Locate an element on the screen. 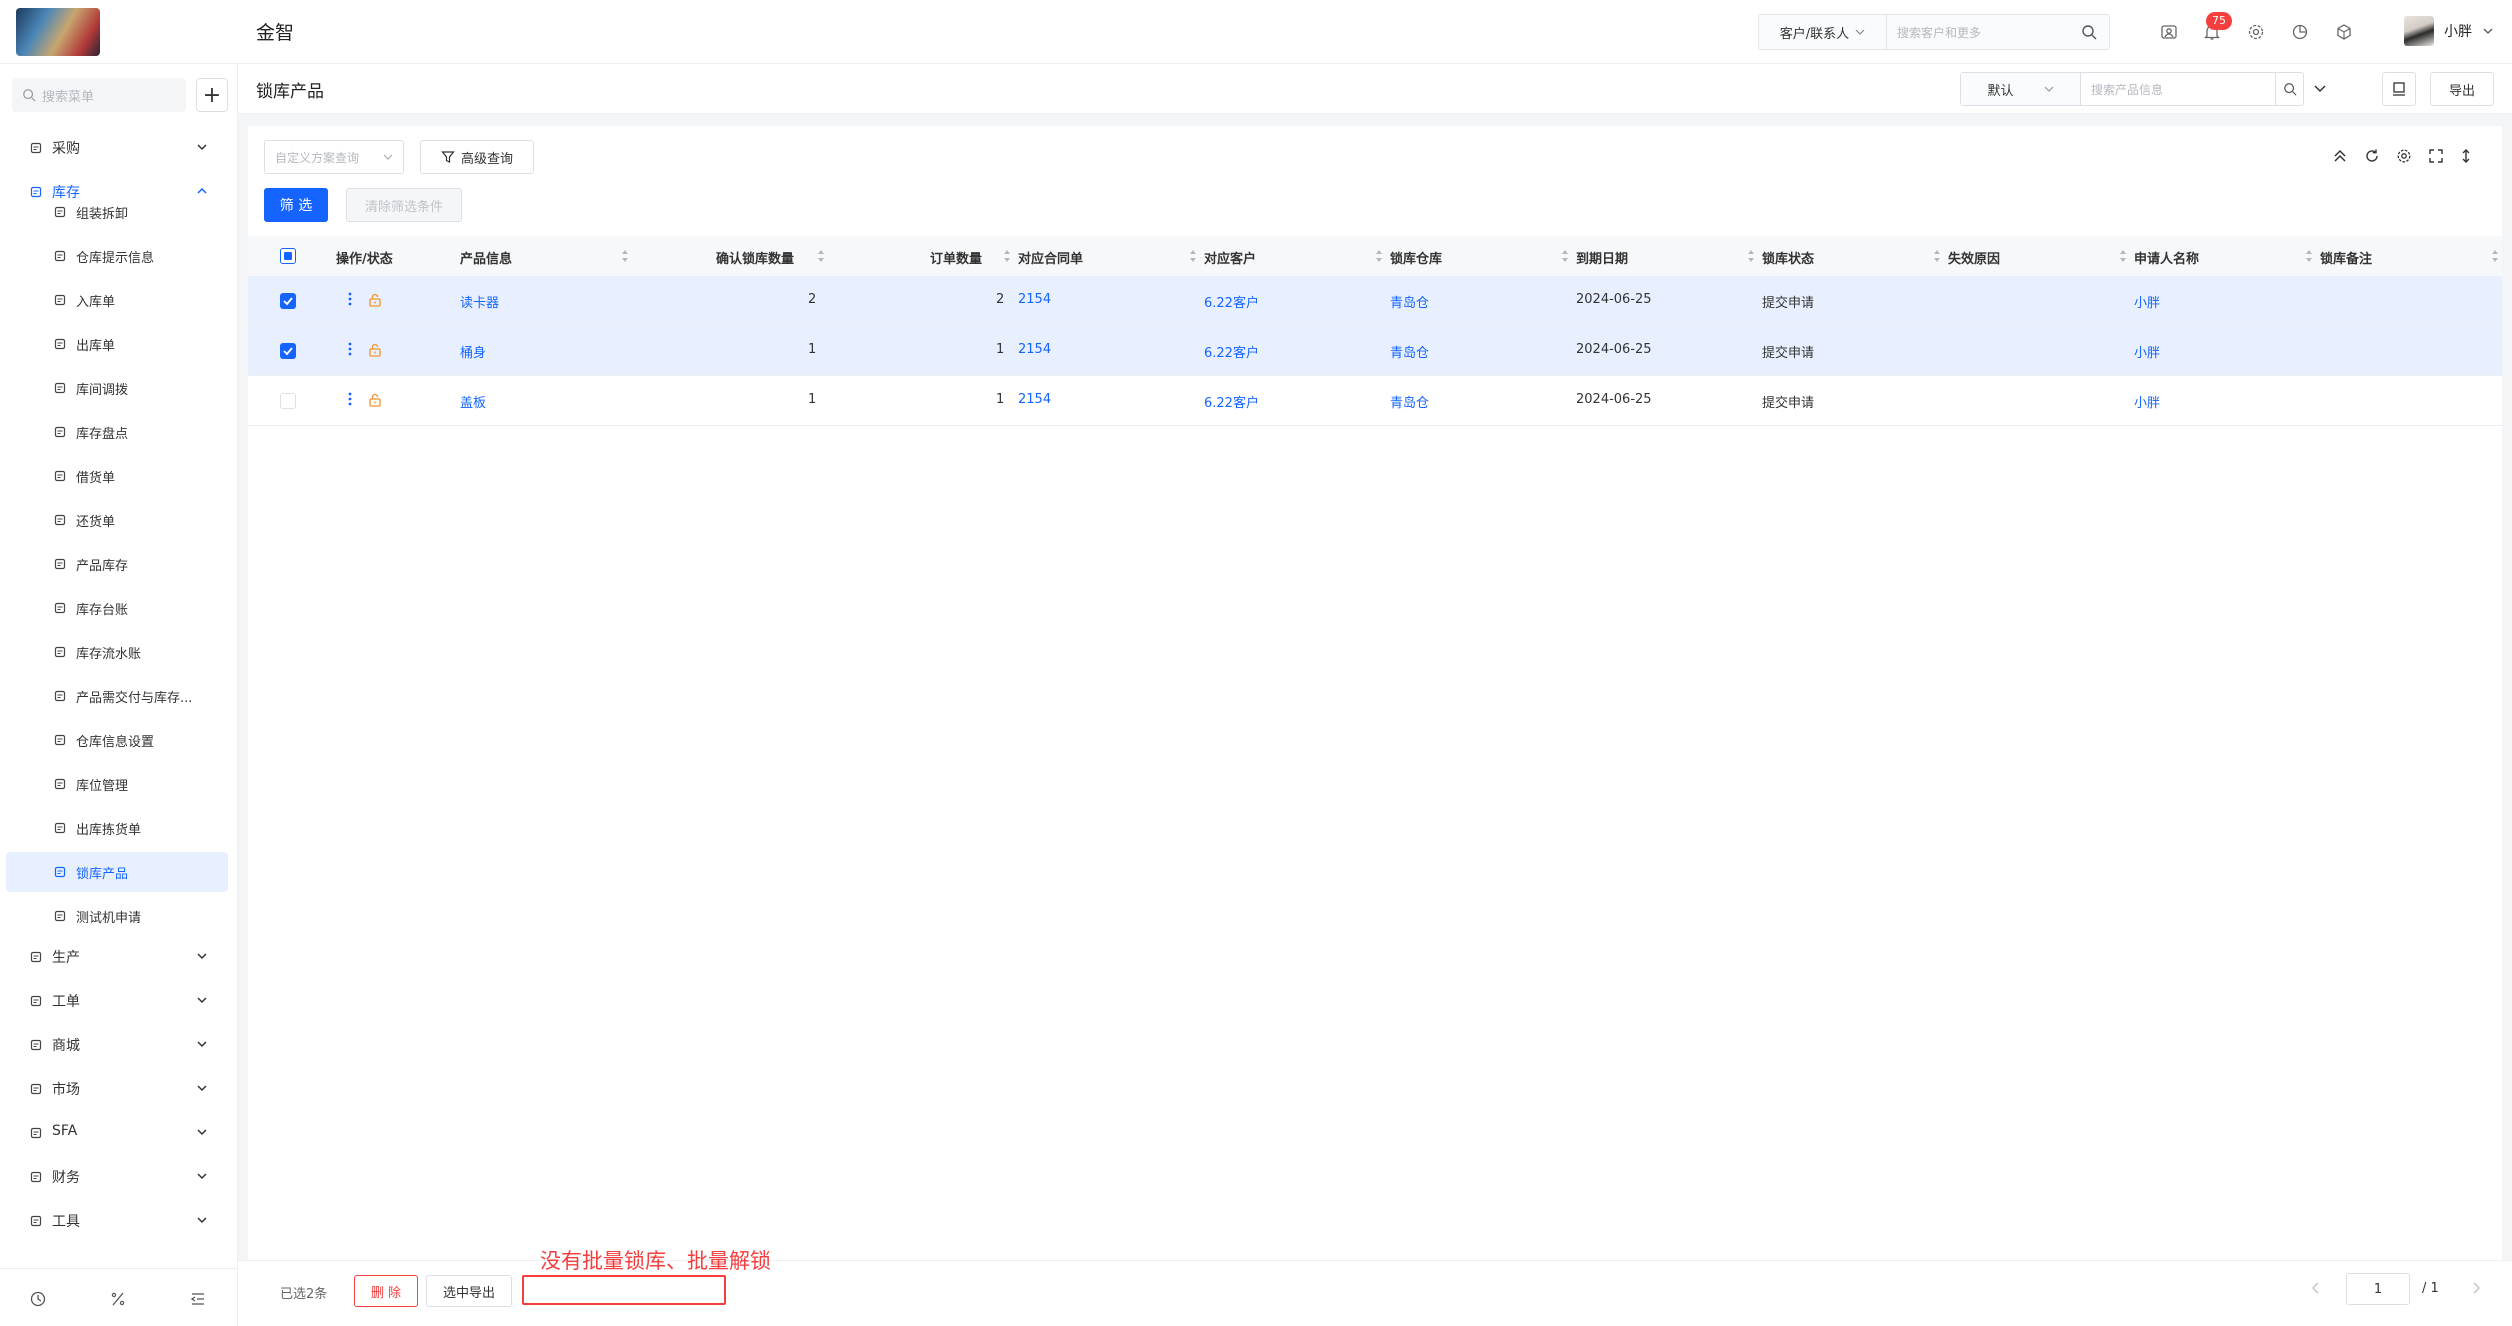  product-link: 读卡器 is located at coordinates (479, 301).